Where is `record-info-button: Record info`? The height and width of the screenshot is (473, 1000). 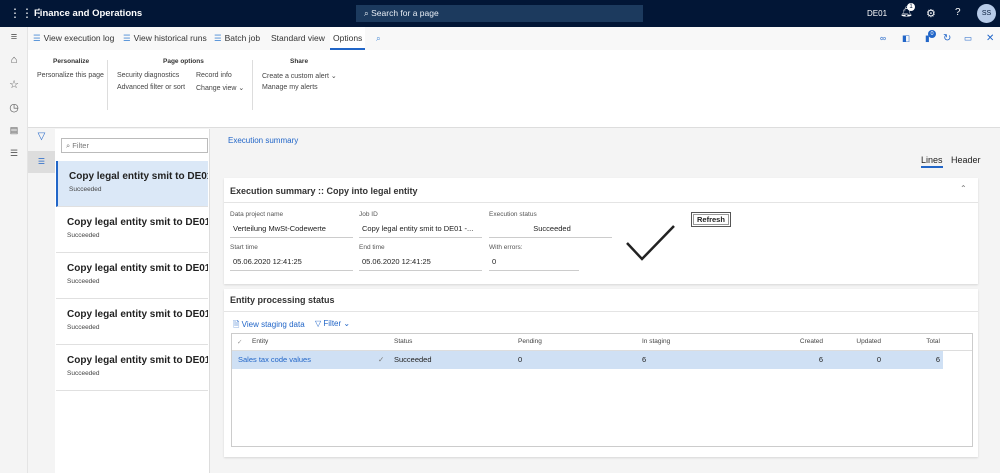
record-info-button: Record info is located at coordinates (214, 75).